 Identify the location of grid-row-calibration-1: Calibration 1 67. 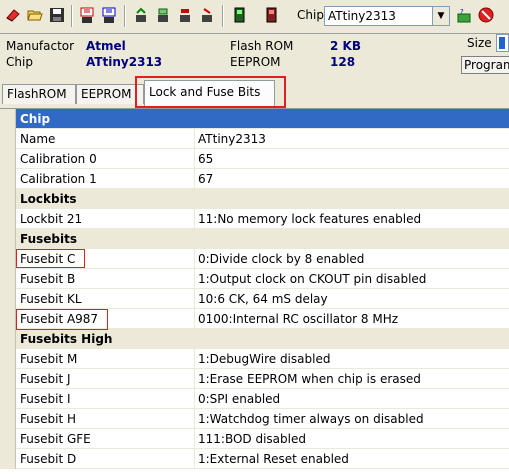
(254, 179).